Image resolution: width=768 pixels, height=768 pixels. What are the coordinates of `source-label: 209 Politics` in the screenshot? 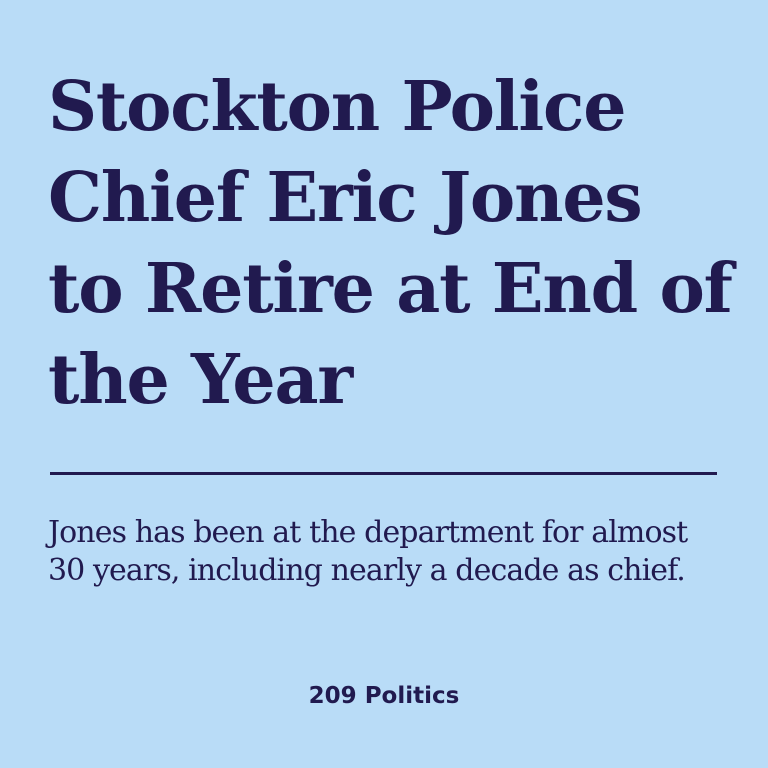 It's located at (384, 696).